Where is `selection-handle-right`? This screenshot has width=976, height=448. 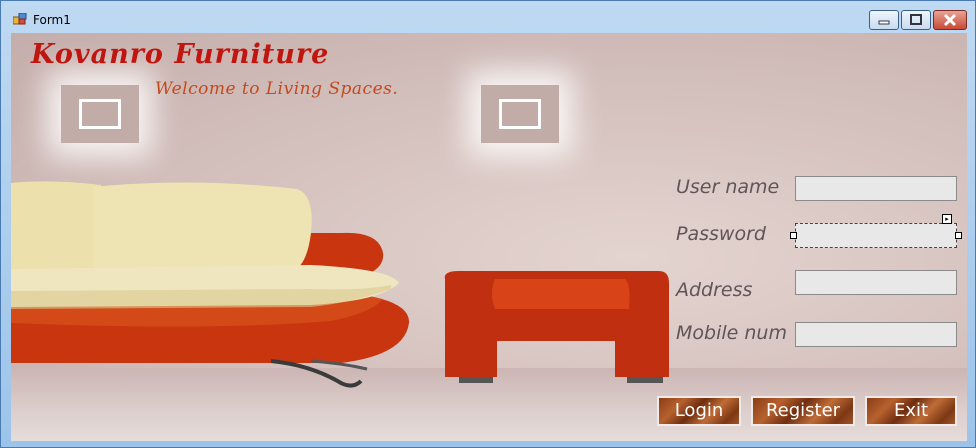
selection-handle-right is located at coordinates (958, 235).